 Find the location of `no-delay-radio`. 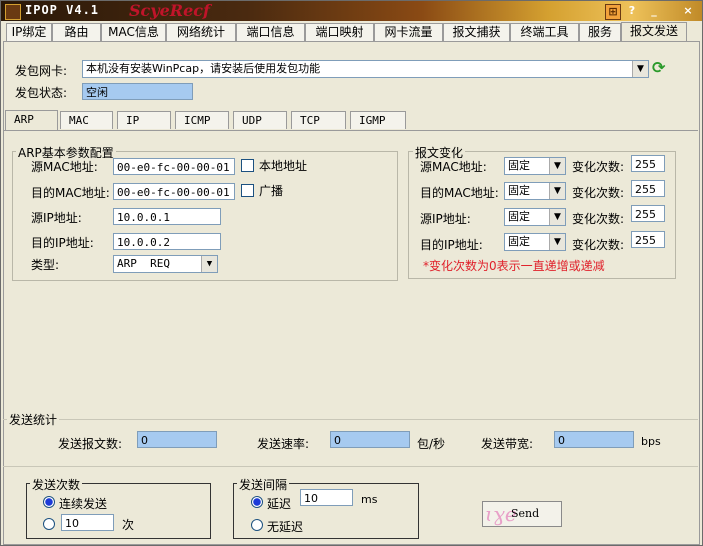

no-delay-radio is located at coordinates (257, 525).